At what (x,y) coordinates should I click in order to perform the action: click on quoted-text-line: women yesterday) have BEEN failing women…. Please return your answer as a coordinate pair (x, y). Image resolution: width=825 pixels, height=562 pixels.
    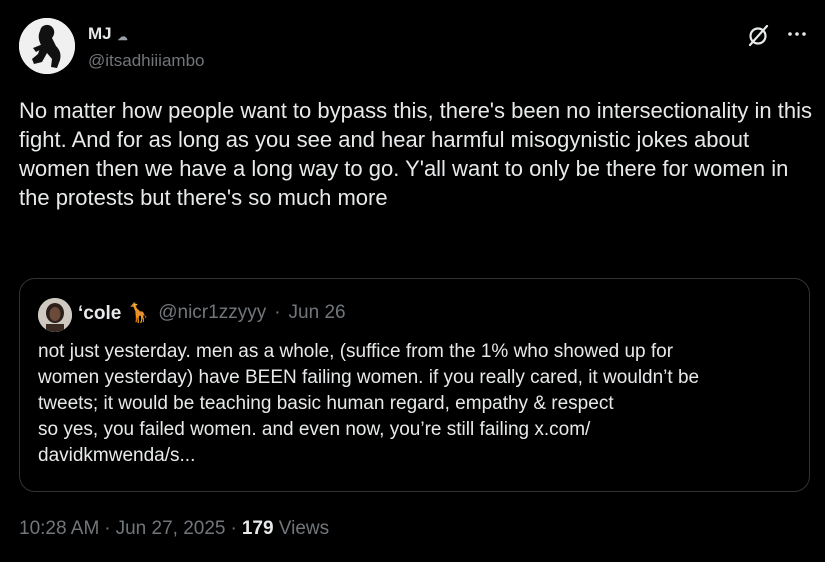
    Looking at the image, I should click on (369, 377).